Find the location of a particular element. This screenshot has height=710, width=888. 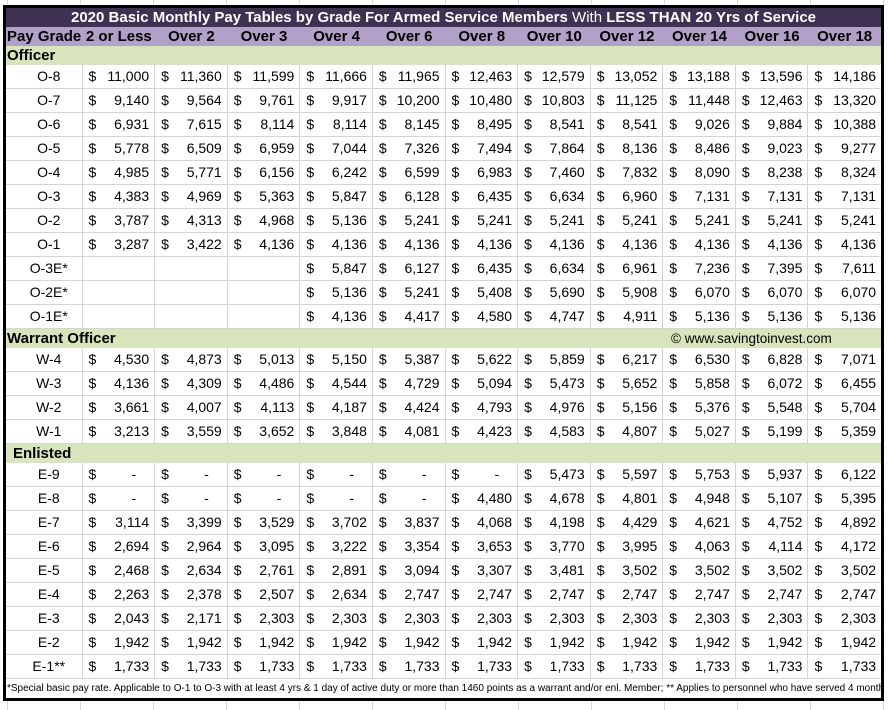

pay-cell: $2,964 is located at coordinates (191, 546).